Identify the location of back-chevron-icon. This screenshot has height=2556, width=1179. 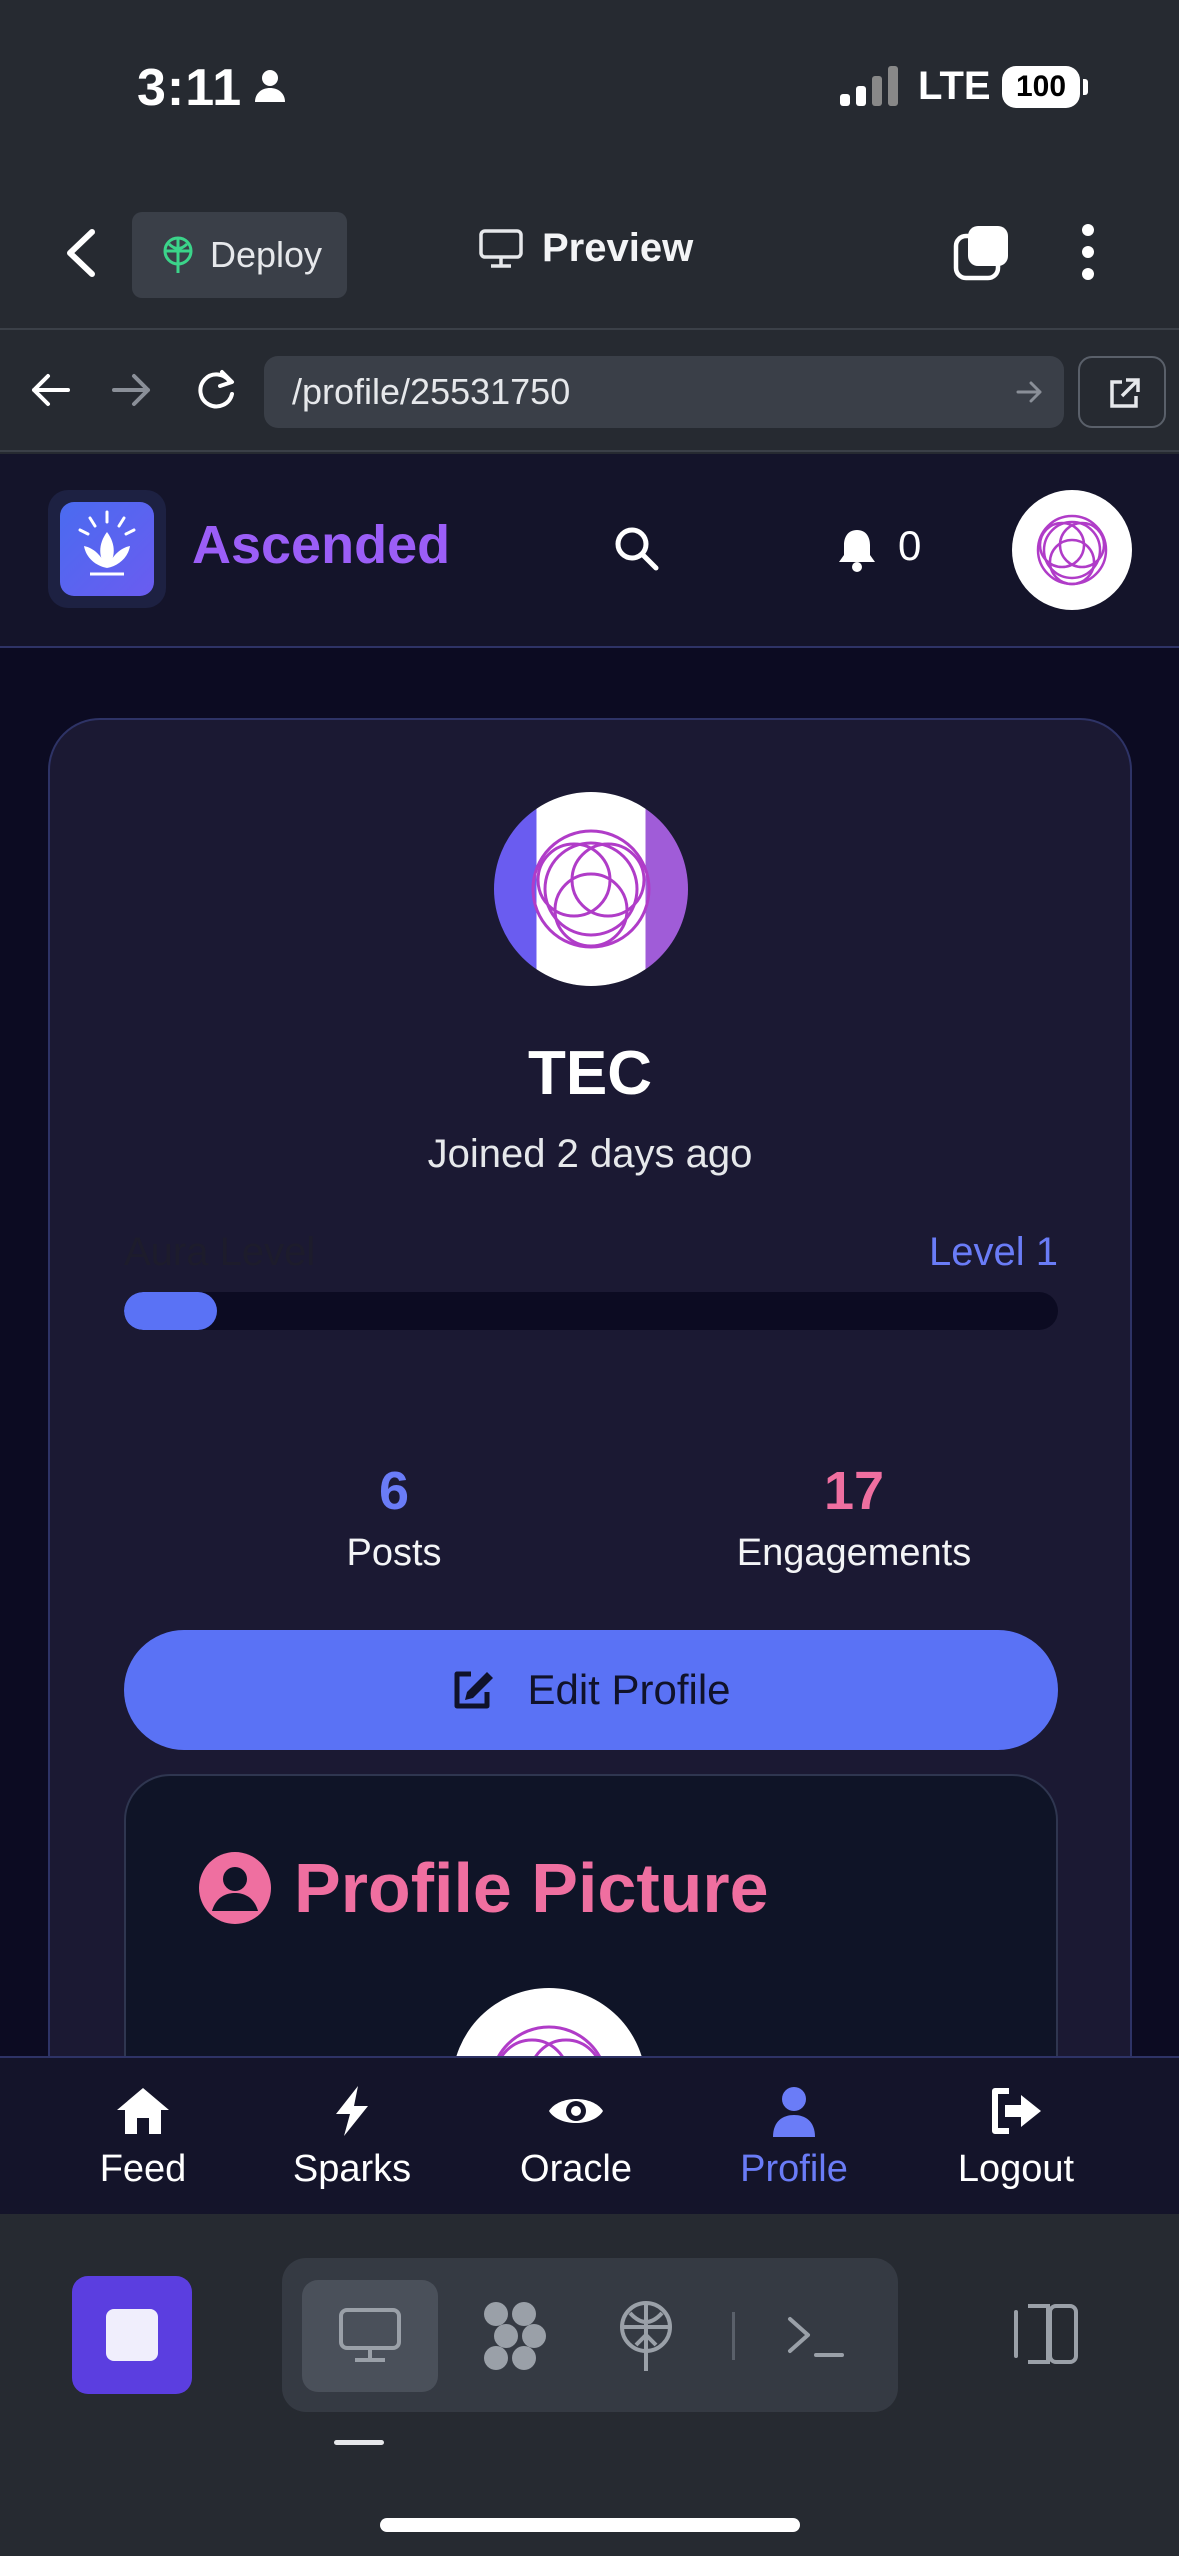
(82, 253).